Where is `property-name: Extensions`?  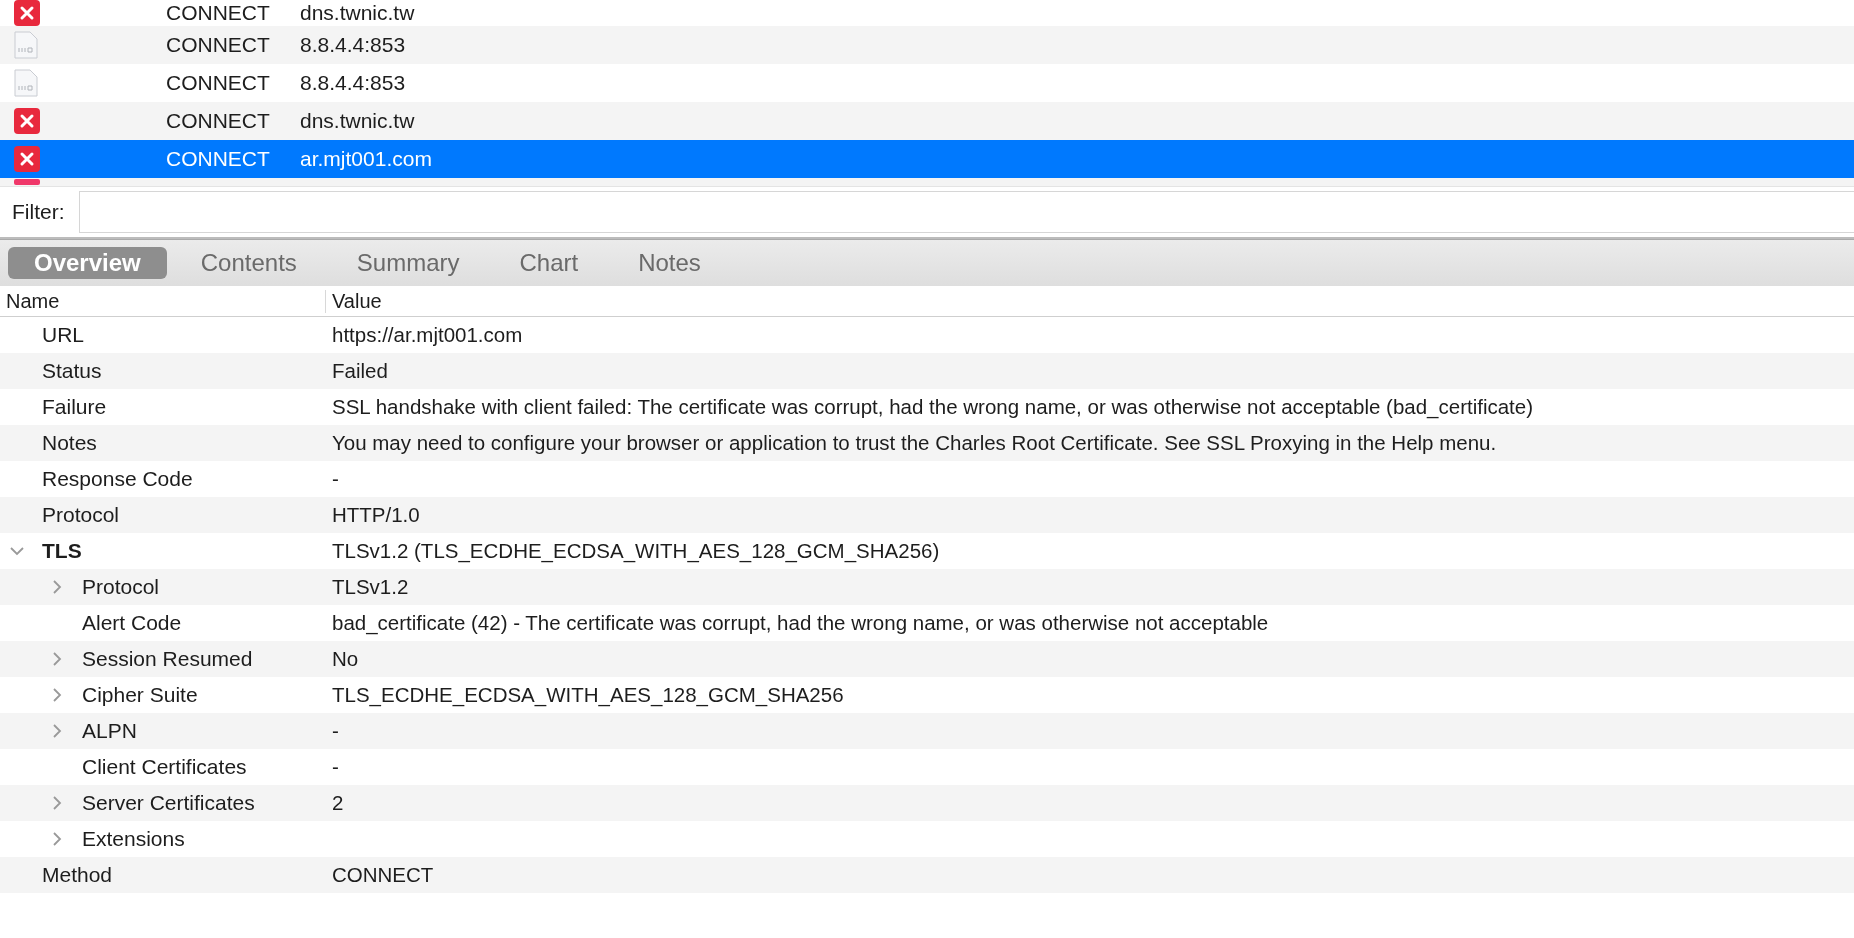
property-name: Extensions is located at coordinates (133, 839).